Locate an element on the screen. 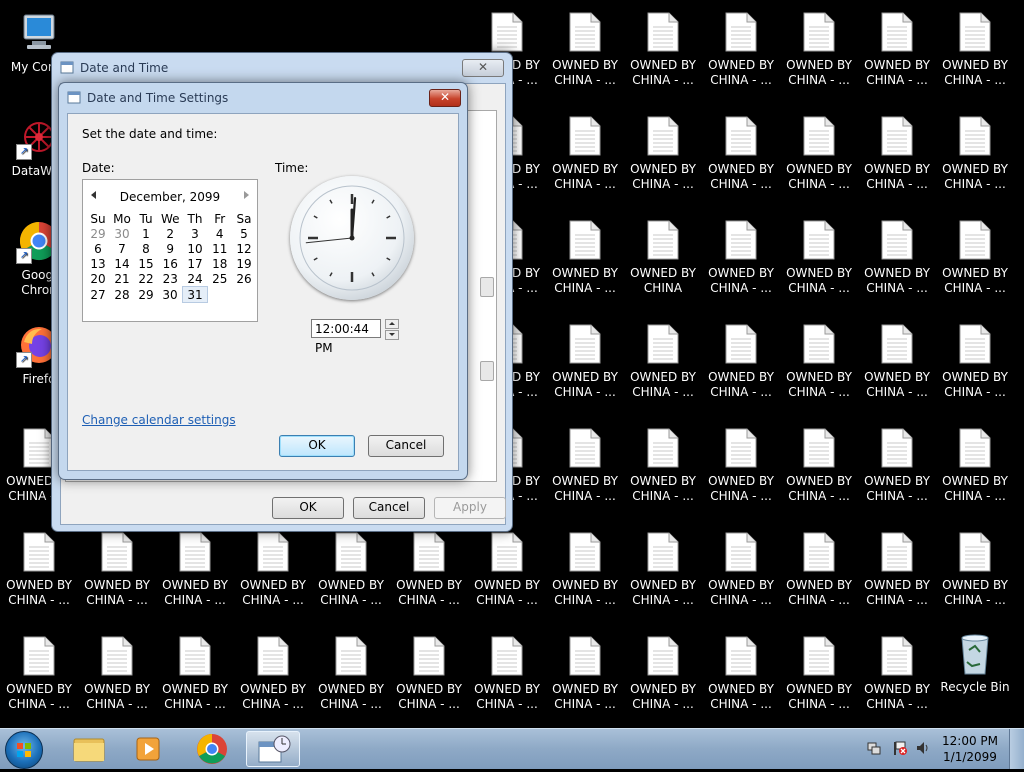  calendar-day: 26 is located at coordinates (244, 279).